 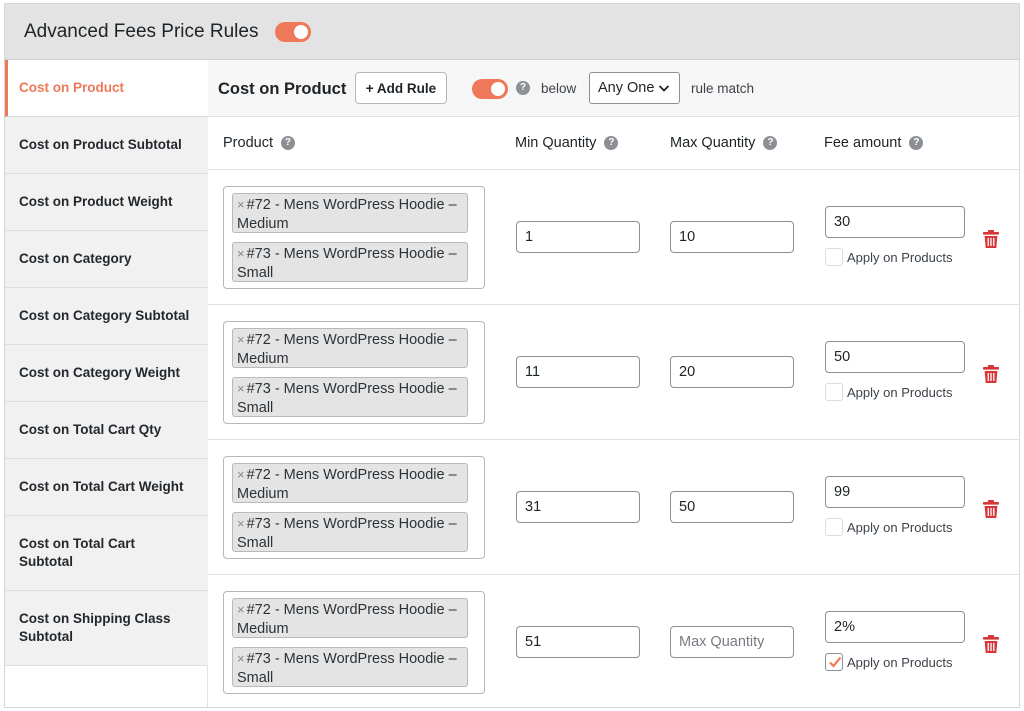 I want to click on column-header-label: Max Quantity, so click(x=713, y=143).